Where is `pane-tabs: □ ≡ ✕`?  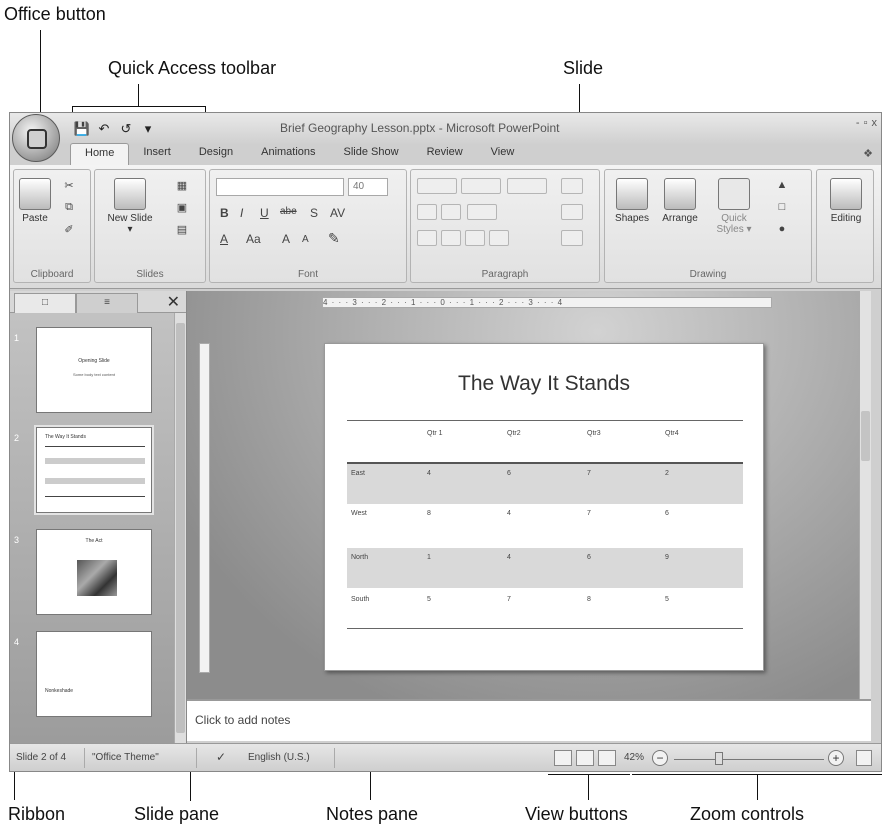
pane-tabs: □ ≡ ✕ is located at coordinates (98, 302).